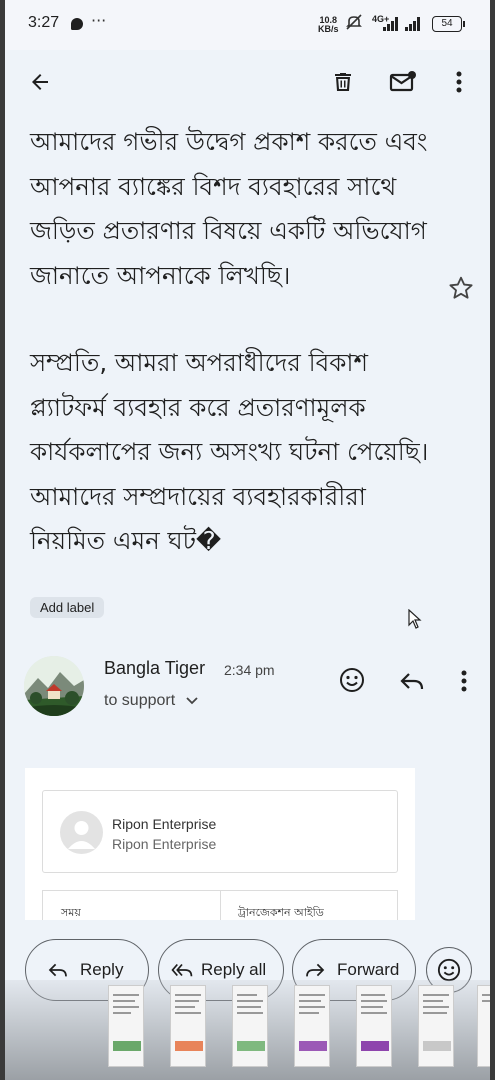  I want to click on star-icon, so click(461, 290).